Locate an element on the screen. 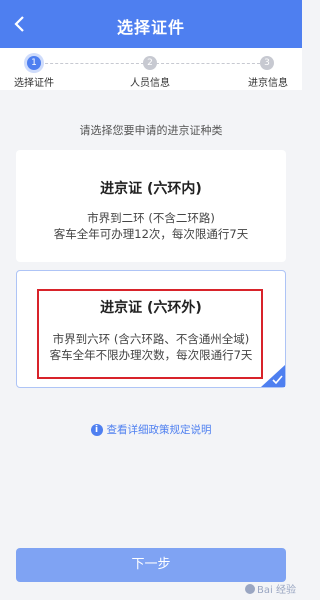 The width and height of the screenshot is (320, 600). option-title: 进京证 (六环内) is located at coordinates (151, 189).